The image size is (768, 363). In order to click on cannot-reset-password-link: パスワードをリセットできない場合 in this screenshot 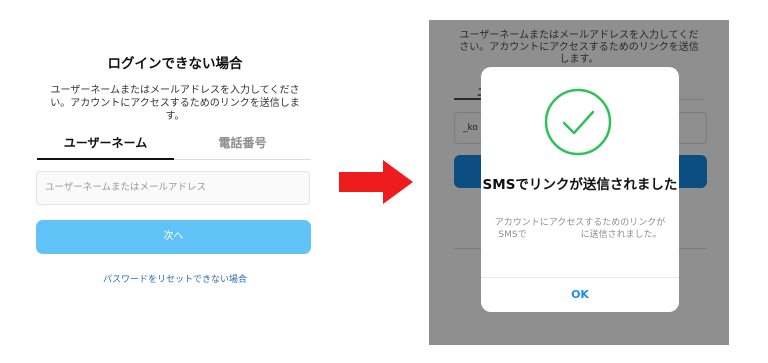, I will do `click(175, 278)`.